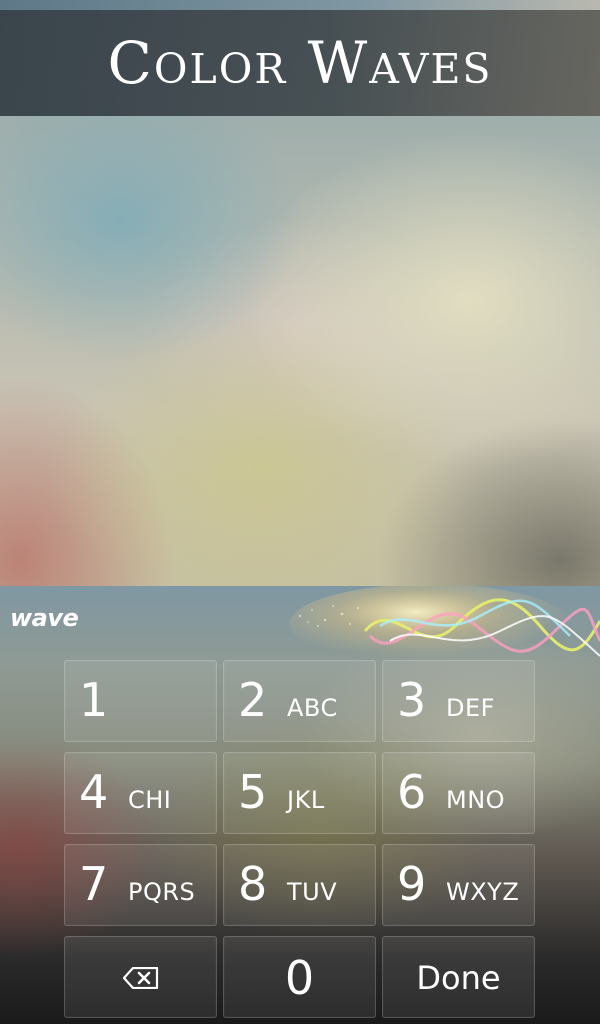 The height and width of the screenshot is (1024, 600). Describe the element at coordinates (483, 892) in the screenshot. I see `key-letters: WXYZ` at that location.